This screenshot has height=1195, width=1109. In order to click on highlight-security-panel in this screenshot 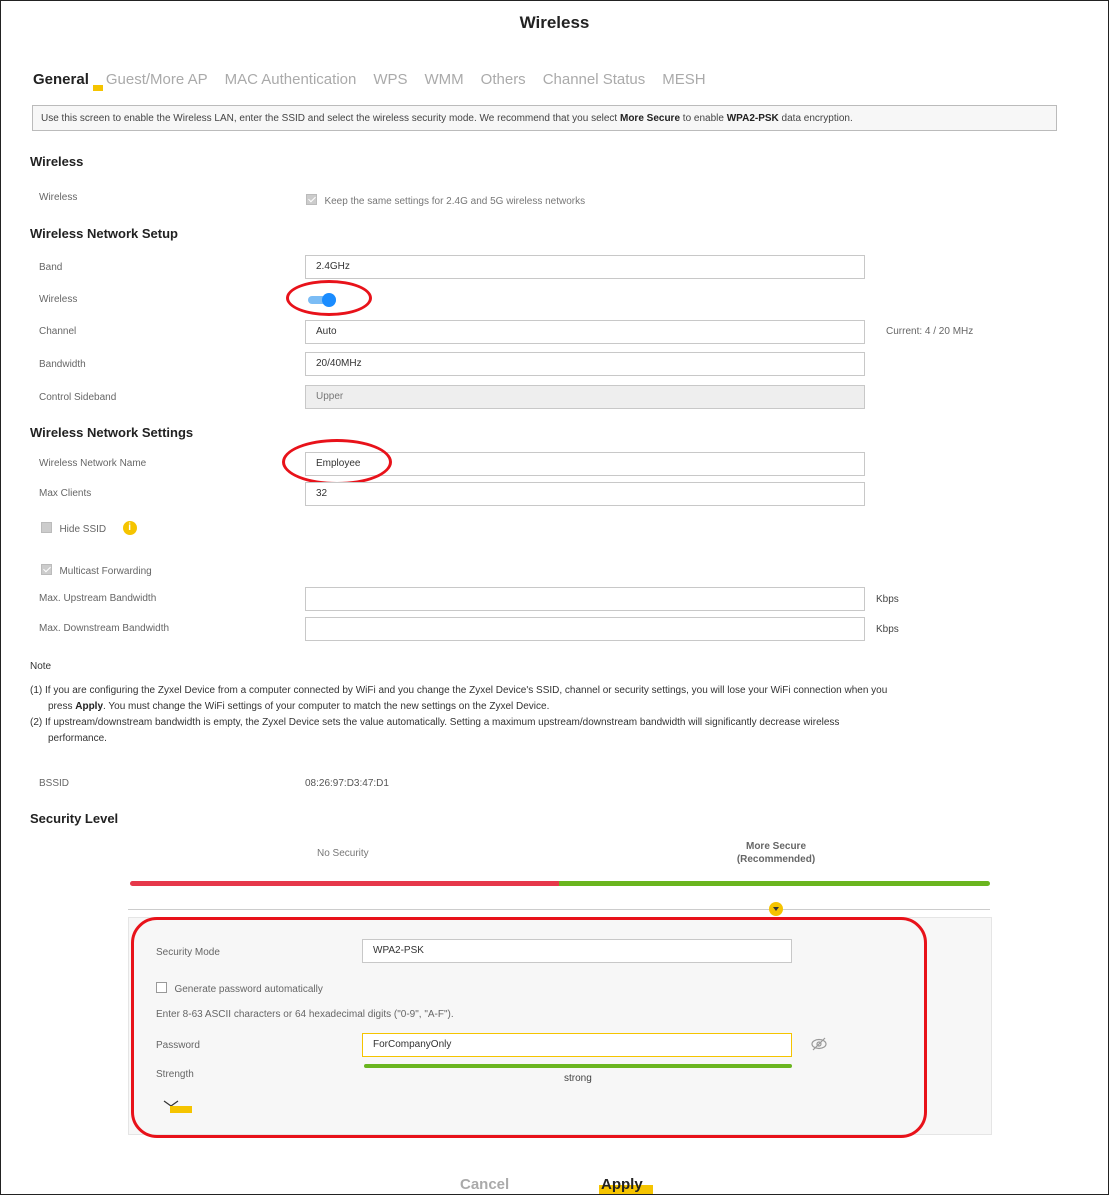, I will do `click(529, 1027)`.